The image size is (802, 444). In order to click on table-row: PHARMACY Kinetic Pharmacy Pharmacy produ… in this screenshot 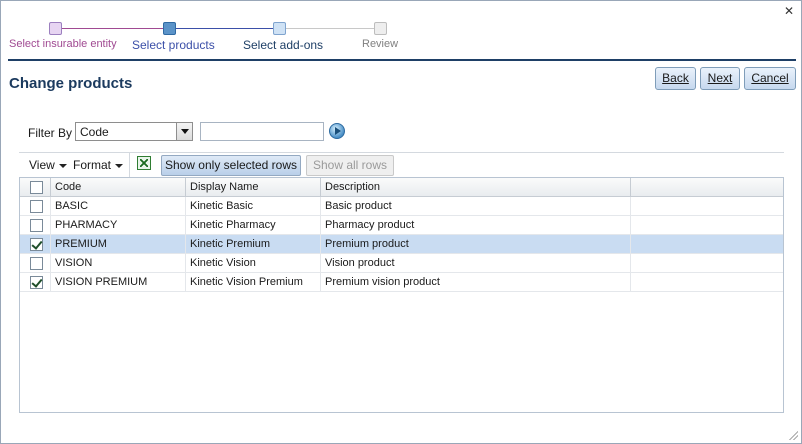, I will do `click(401, 225)`.